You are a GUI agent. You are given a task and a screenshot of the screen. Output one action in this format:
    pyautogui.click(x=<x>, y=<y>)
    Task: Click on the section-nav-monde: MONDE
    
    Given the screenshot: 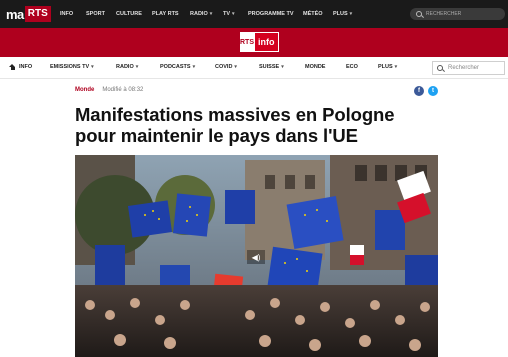 What is the action you would take?
    pyautogui.click(x=315, y=67)
    